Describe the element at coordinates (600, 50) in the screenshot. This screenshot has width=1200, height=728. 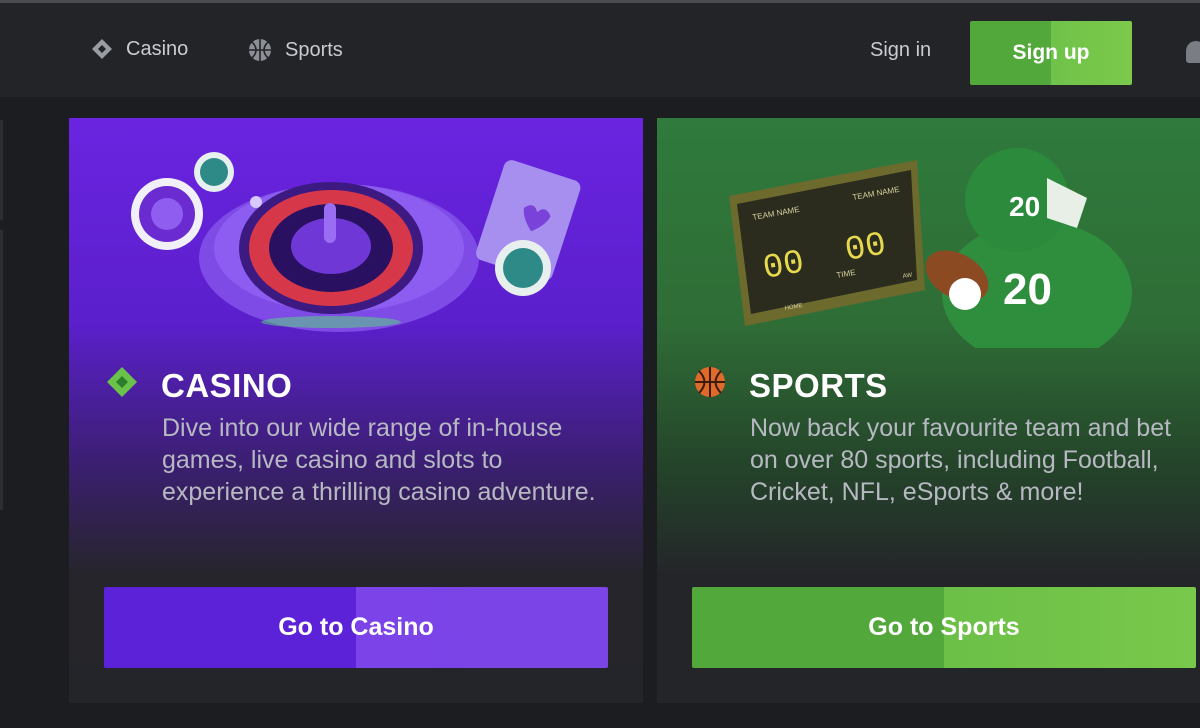
I see `top-navigation-bar: Casino Sports Sign in Sign up` at that location.